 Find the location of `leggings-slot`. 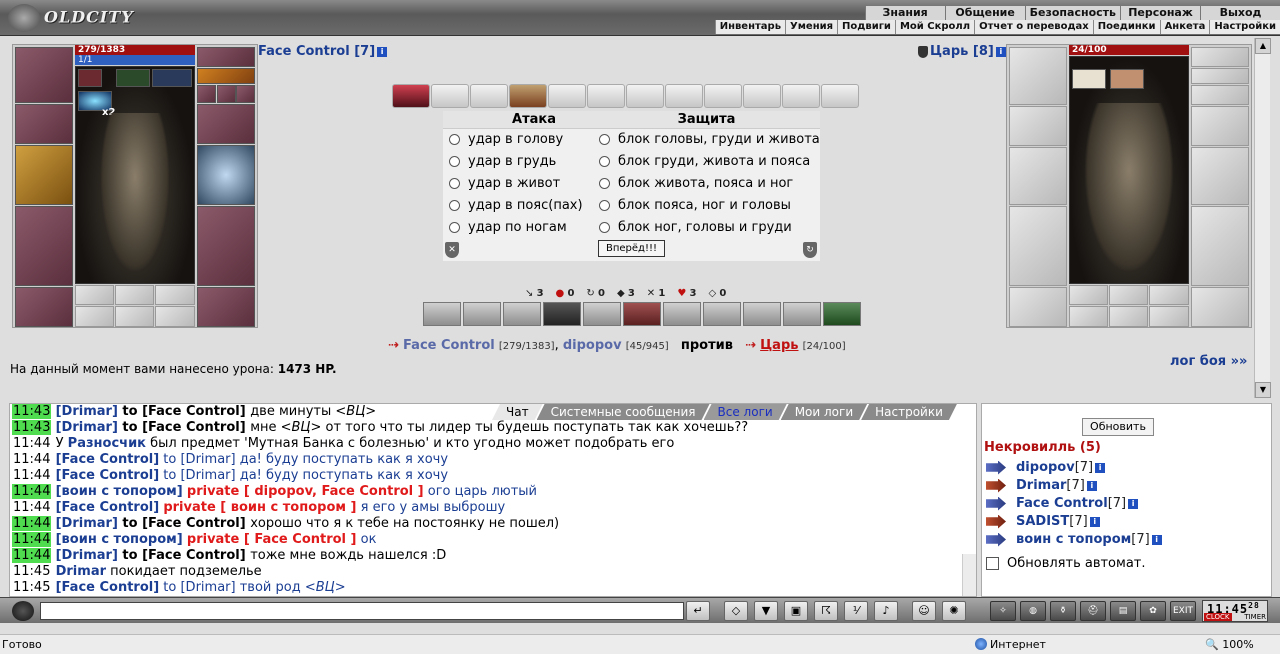

leggings-slot is located at coordinates (226, 246).